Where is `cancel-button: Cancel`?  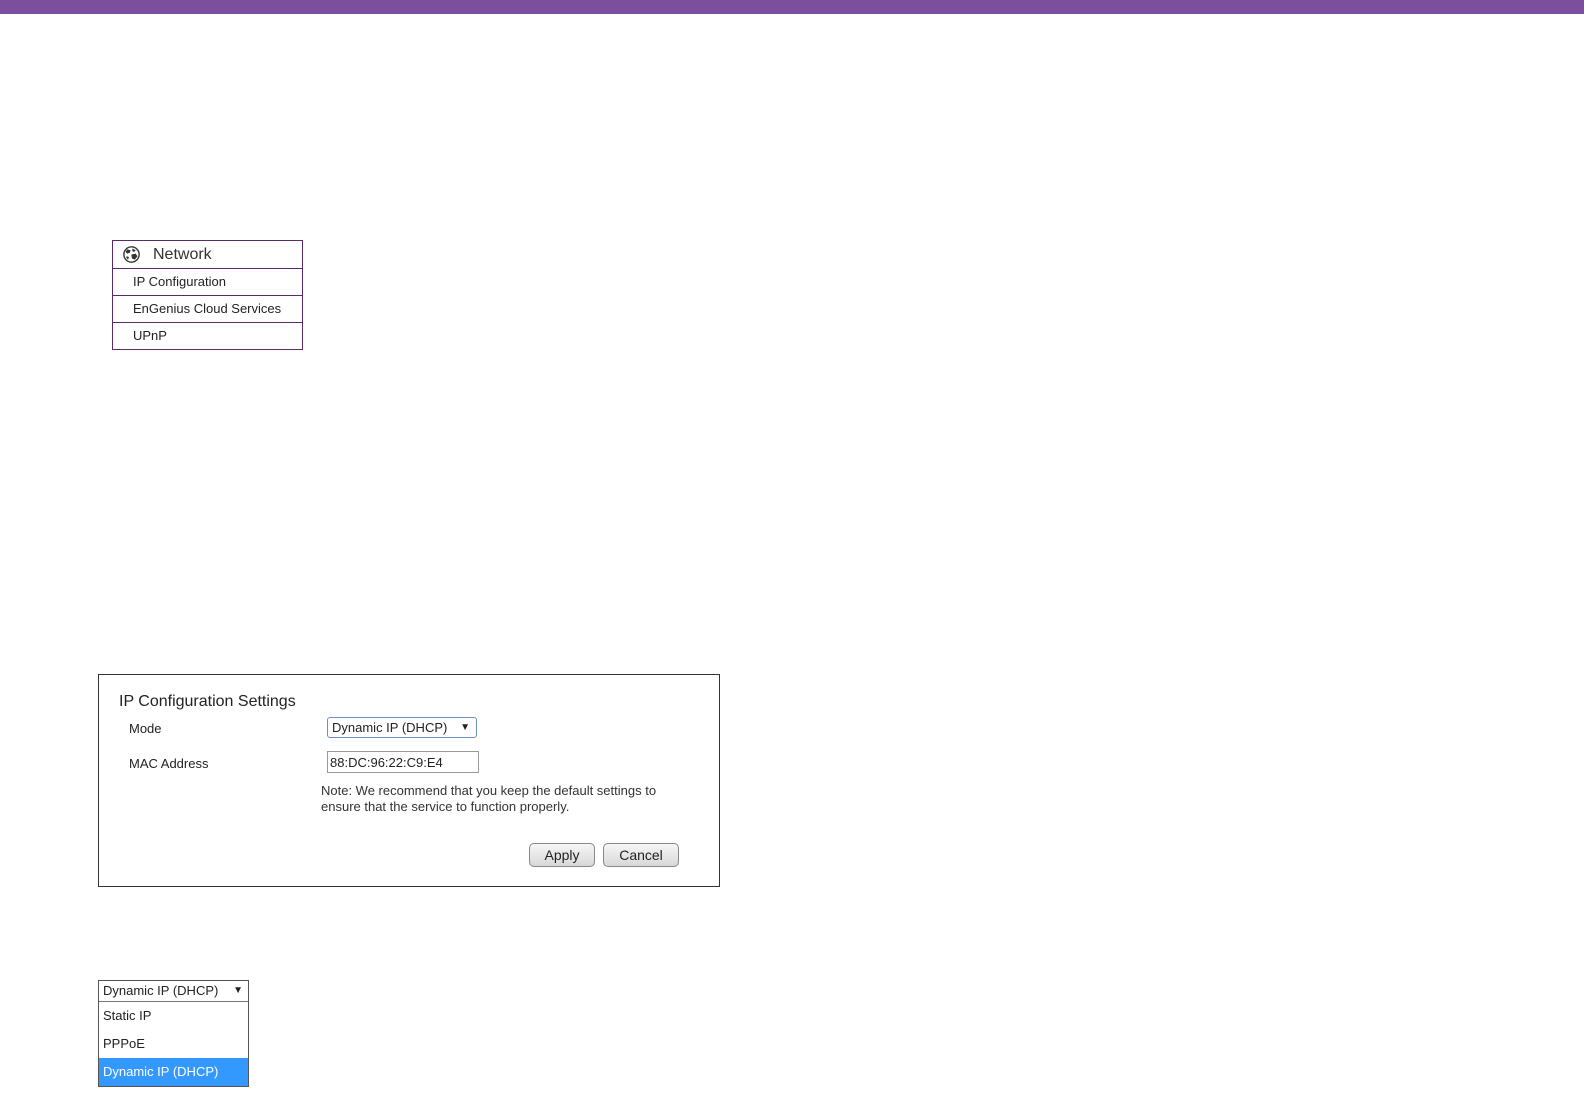 cancel-button: Cancel is located at coordinates (641, 855).